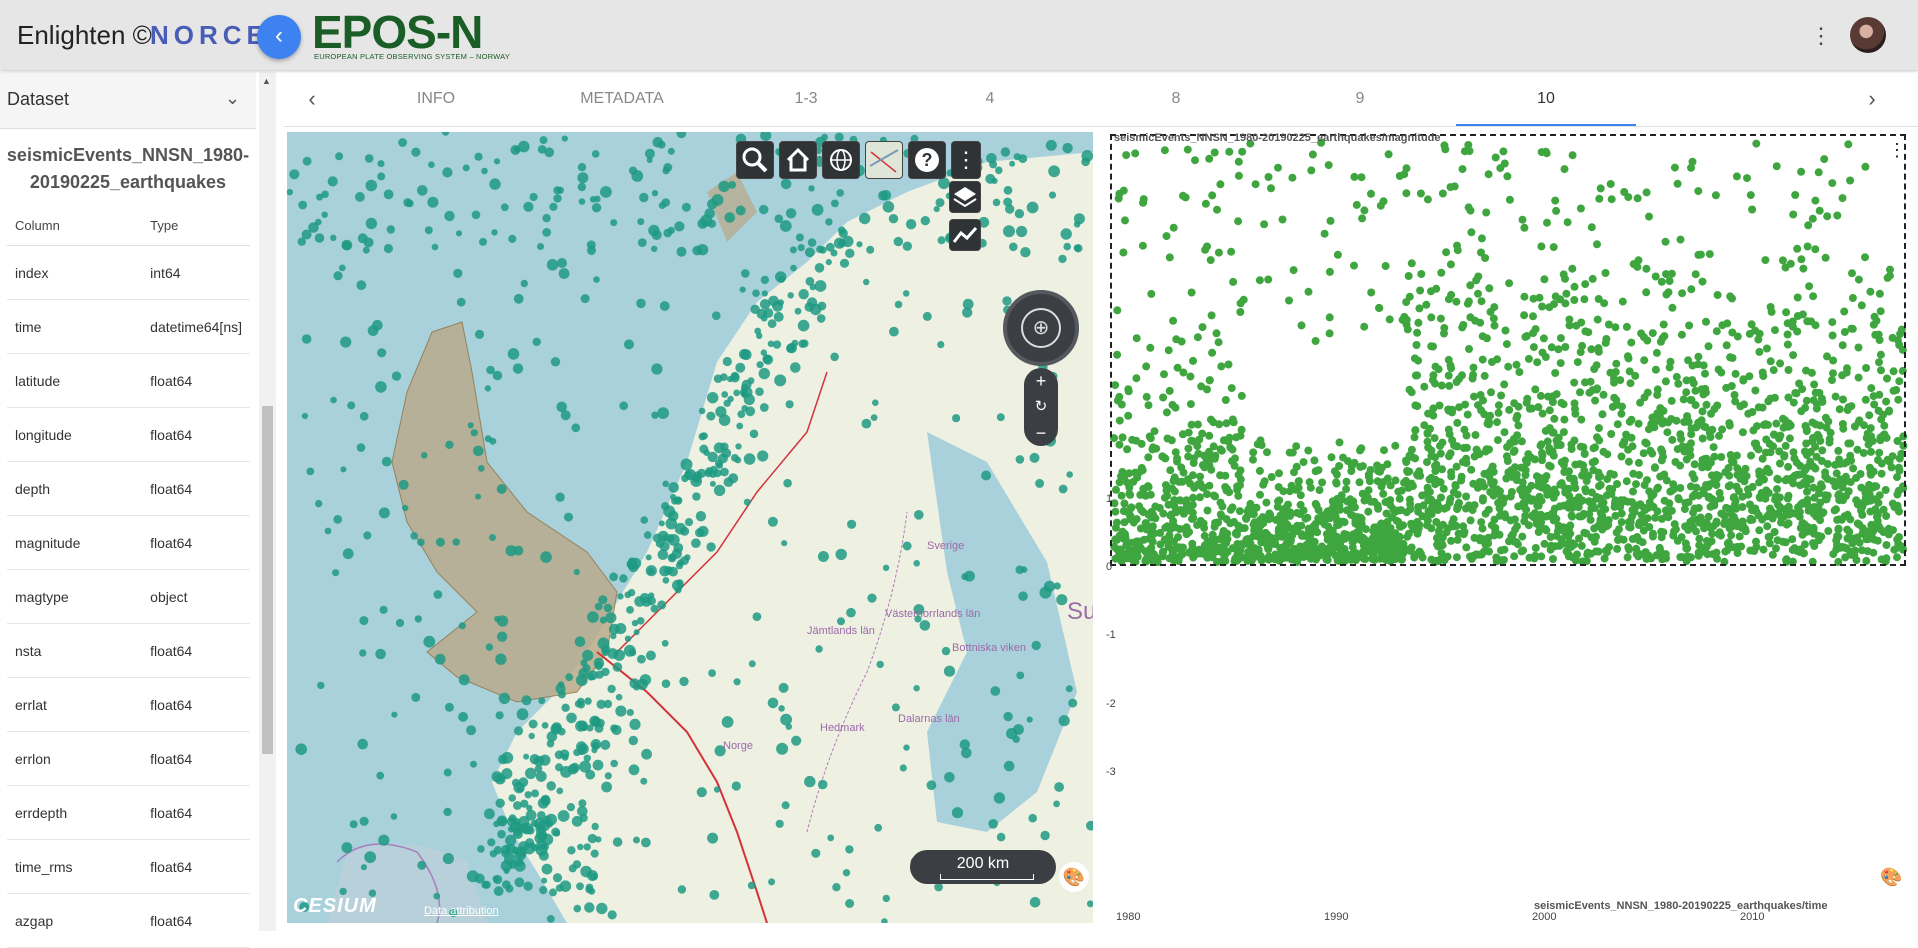 Image resolution: width=1918 pixels, height=948 pixels. I want to click on tab-scroll-left-icon: ‹, so click(312, 99).